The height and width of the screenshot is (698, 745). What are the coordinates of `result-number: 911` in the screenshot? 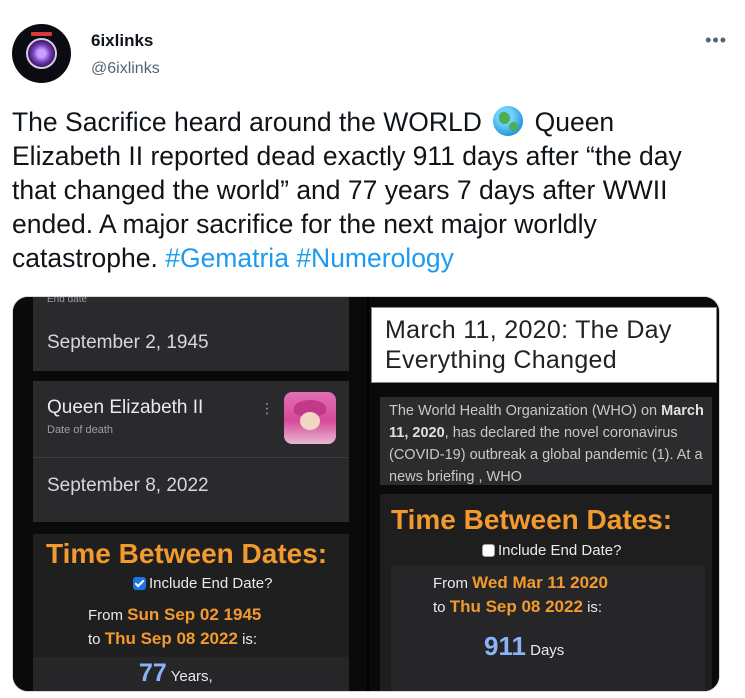 It's located at (505, 646).